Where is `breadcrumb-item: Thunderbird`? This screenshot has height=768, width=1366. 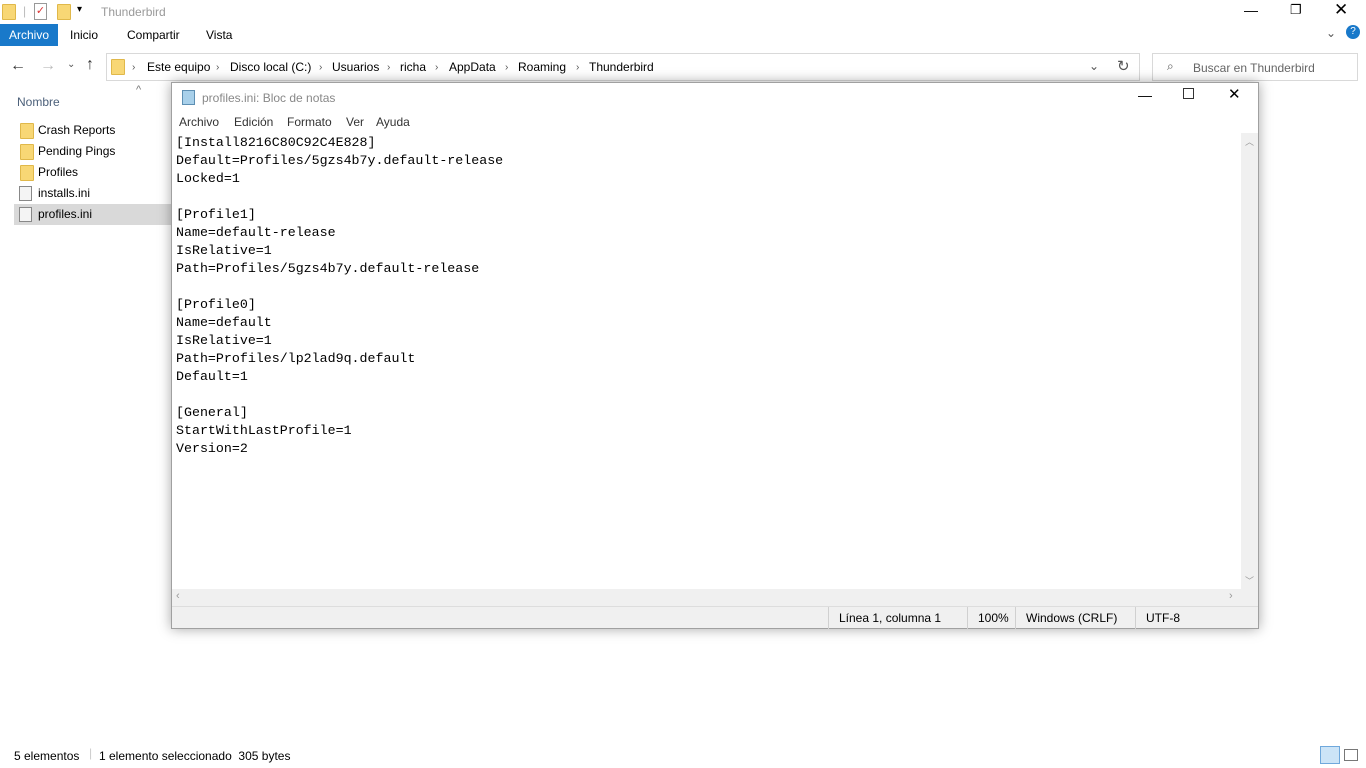
breadcrumb-item: Thunderbird is located at coordinates (621, 67).